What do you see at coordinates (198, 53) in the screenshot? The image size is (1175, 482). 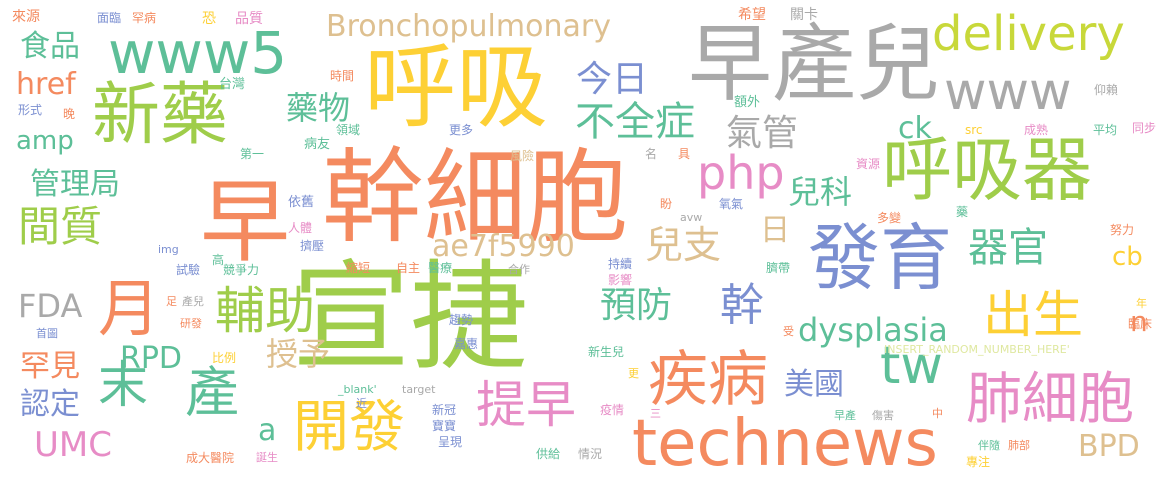 I see `word: www5` at bounding box center [198, 53].